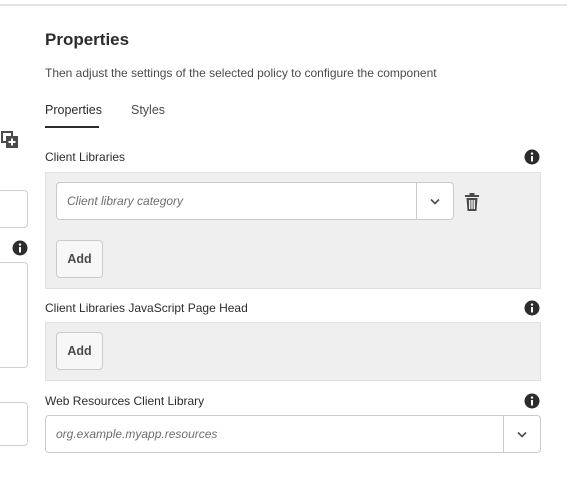 This screenshot has width=567, height=483. What do you see at coordinates (79, 351) in the screenshot?
I see `add-js-head-library-button: Add` at bounding box center [79, 351].